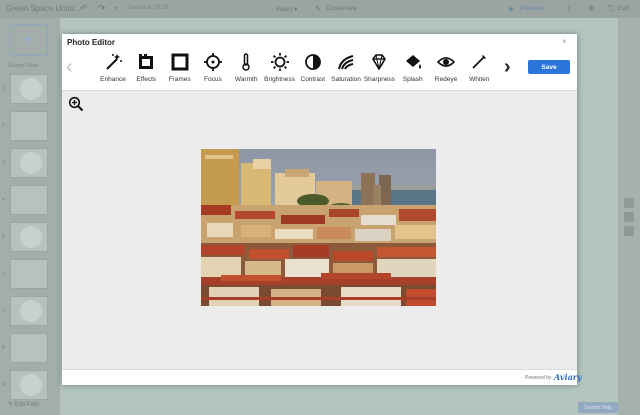 This screenshot has height=415, width=640. I want to click on rail-up-icon, so click(629, 203).